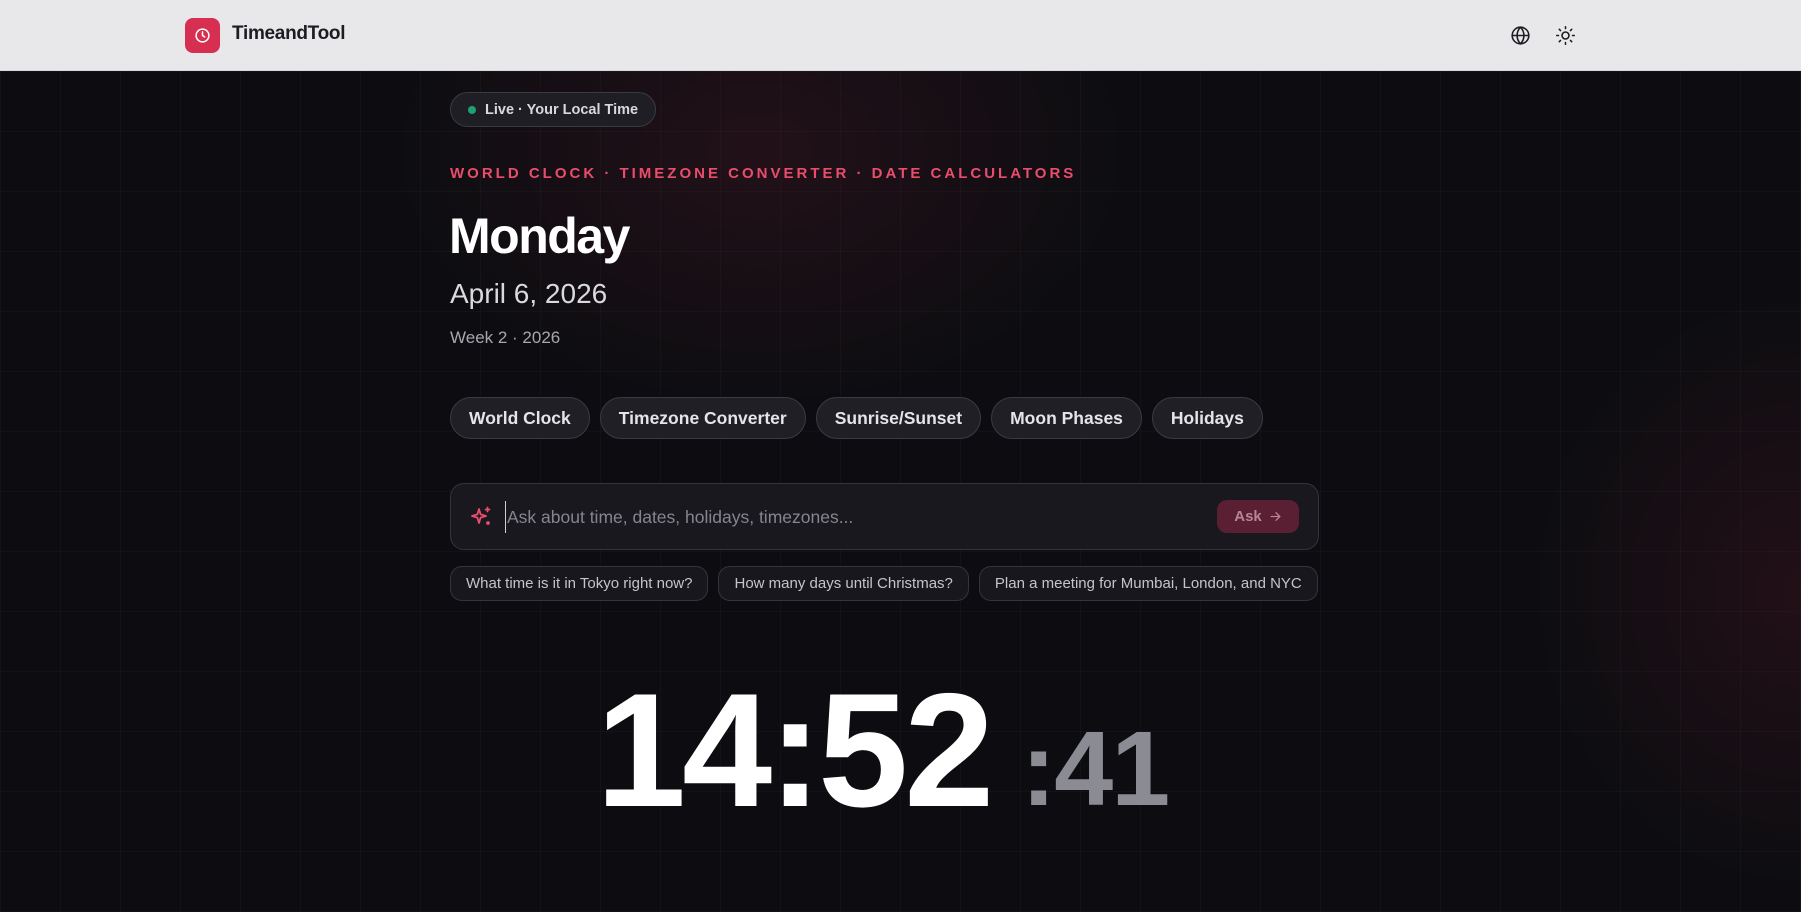 The image size is (1801, 912). Describe the element at coordinates (1520, 35) in the screenshot. I see `globe-icon` at that location.